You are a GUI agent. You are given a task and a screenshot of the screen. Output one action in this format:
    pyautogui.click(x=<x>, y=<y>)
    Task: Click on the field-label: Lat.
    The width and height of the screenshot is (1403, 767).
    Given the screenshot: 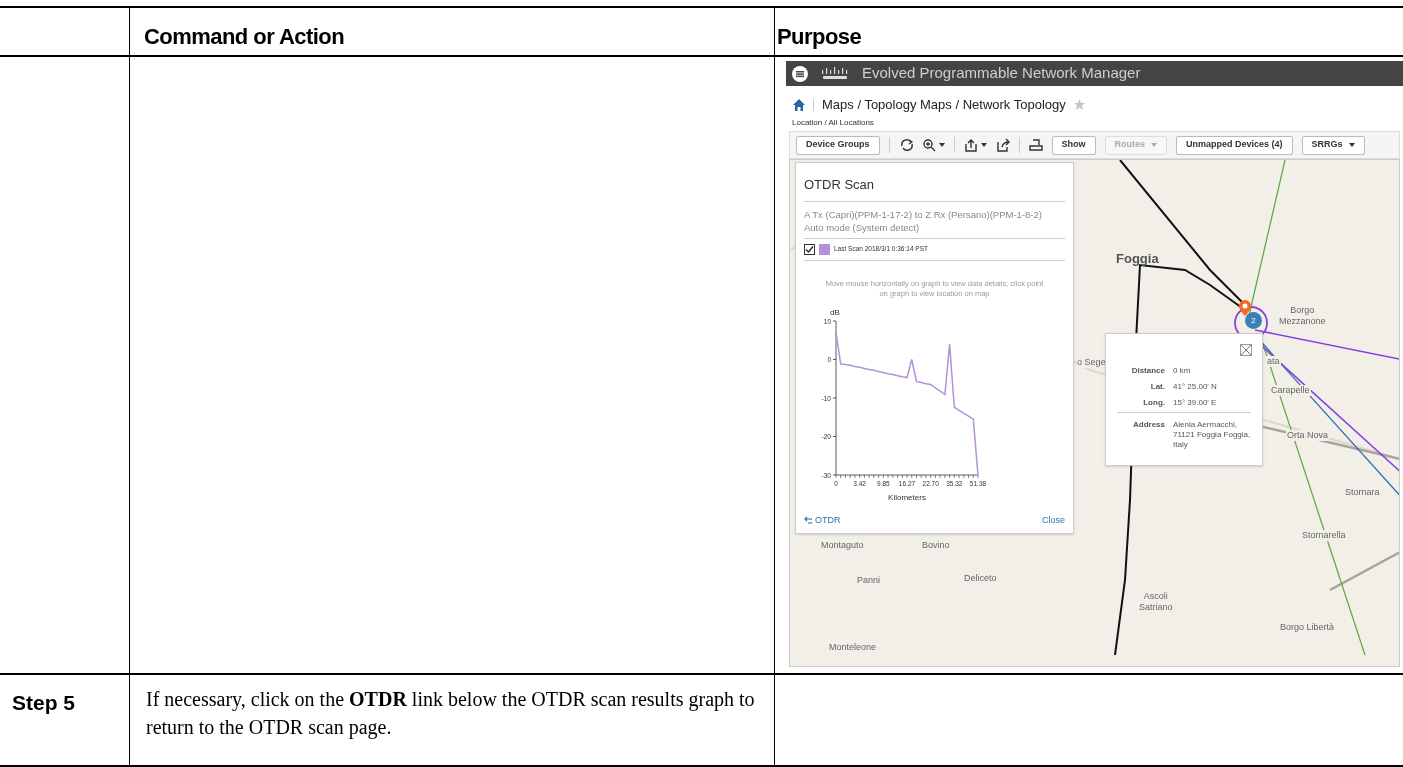 What is the action you would take?
    pyautogui.click(x=1157, y=387)
    